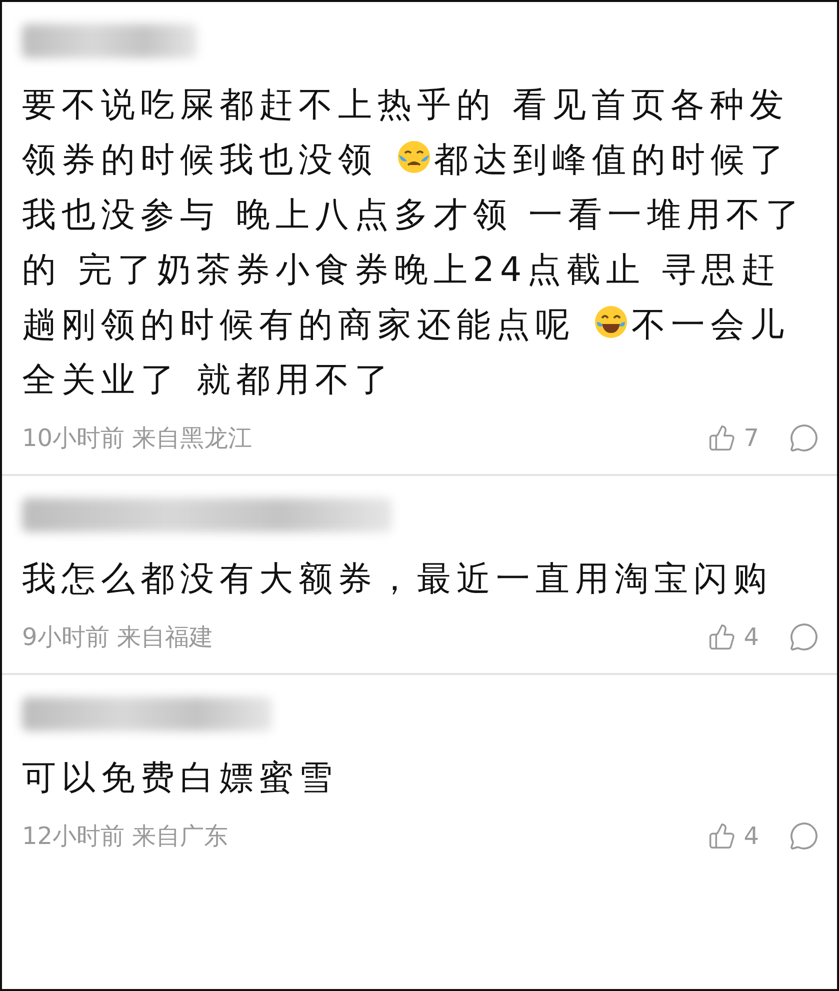 The height and width of the screenshot is (991, 839). I want to click on comment-meta: 12小时前 来自广东, so click(126, 836).